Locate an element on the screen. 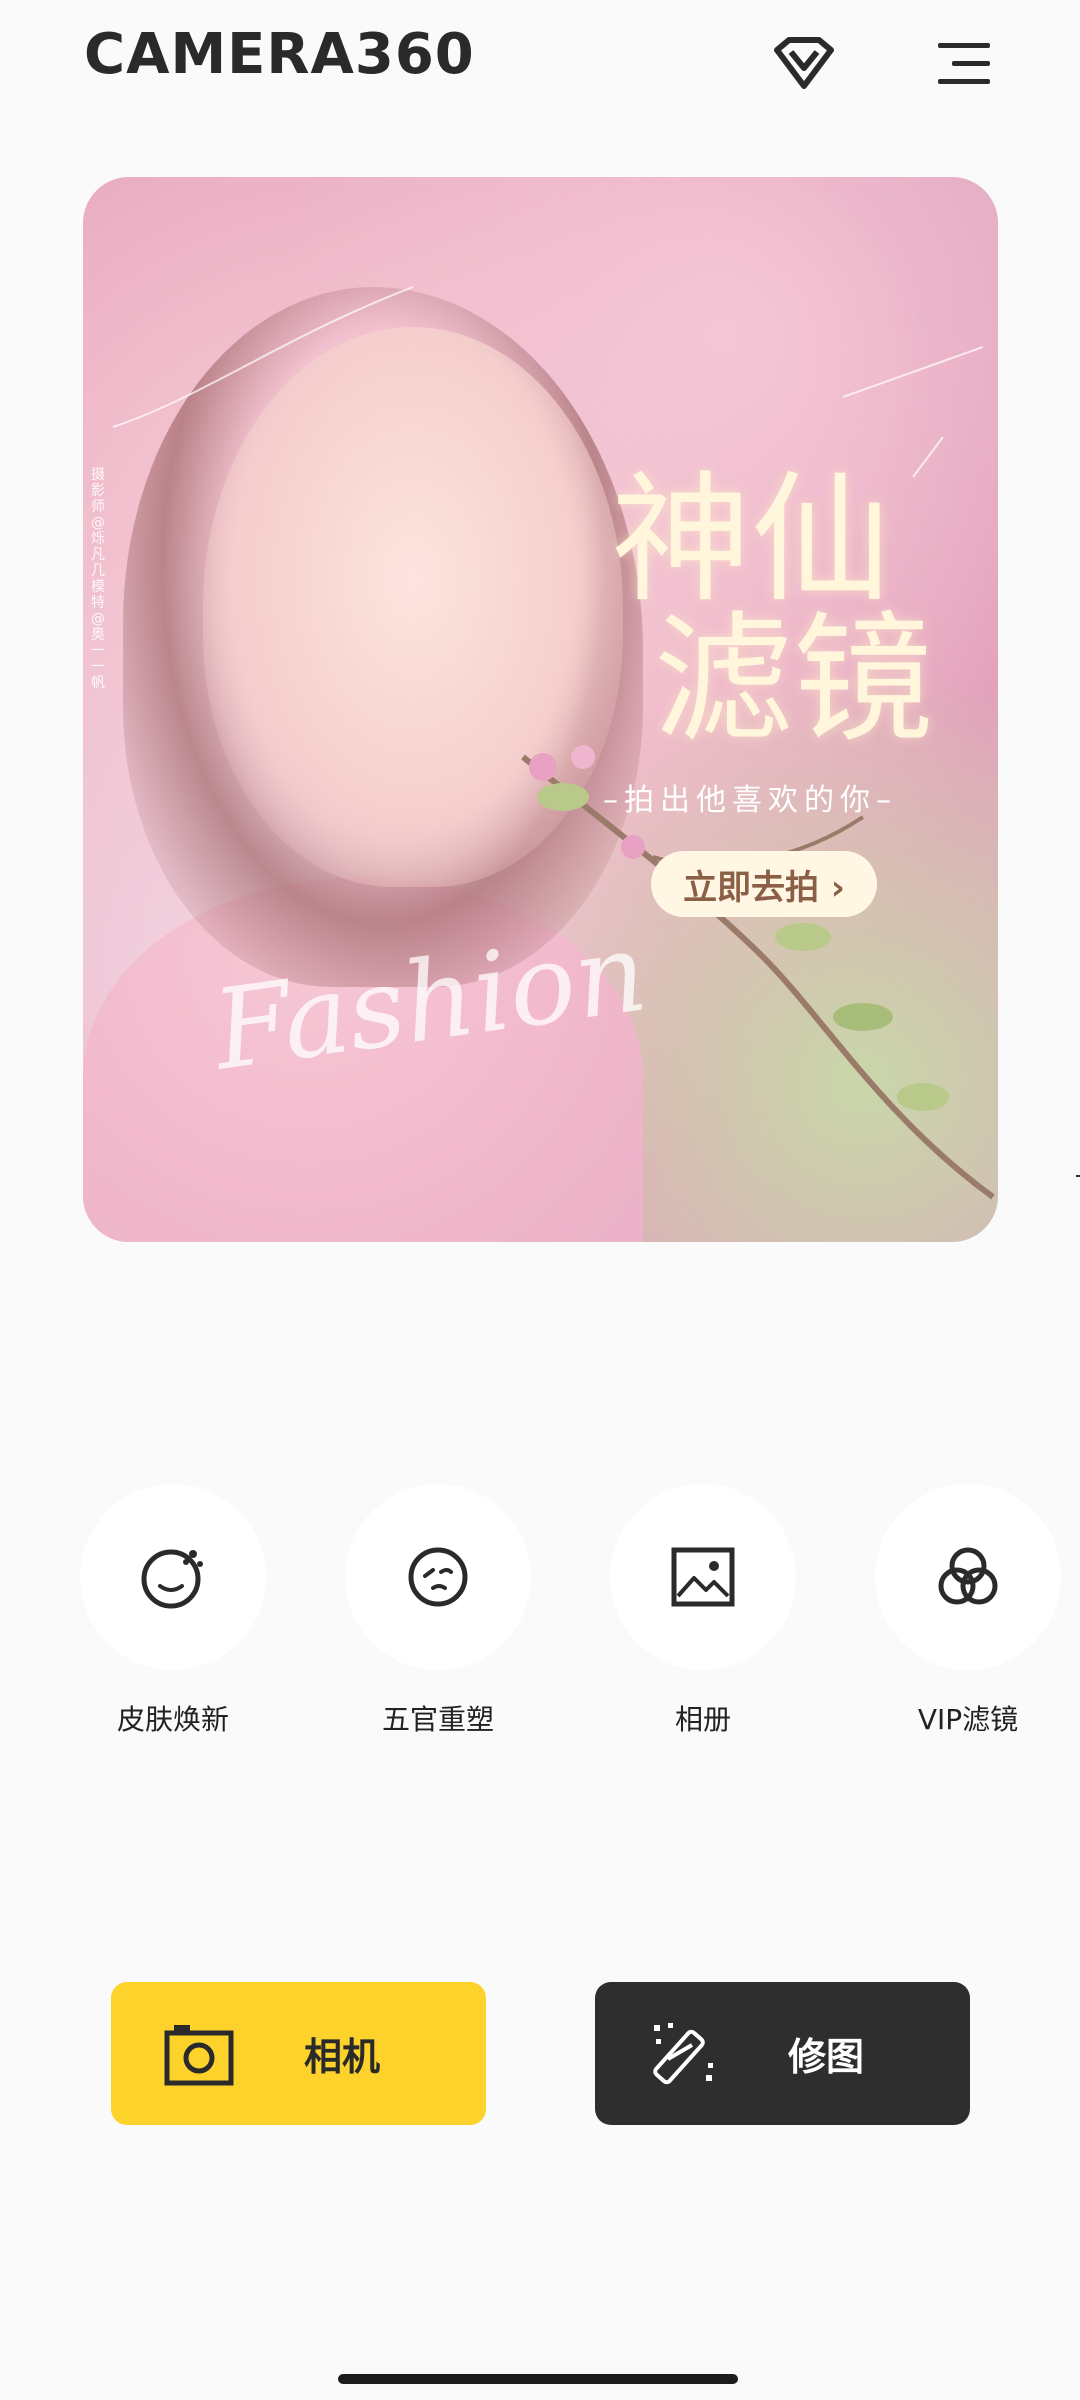 This screenshot has width=1080, height=2400. edge-mark is located at coordinates (1078, 1176).